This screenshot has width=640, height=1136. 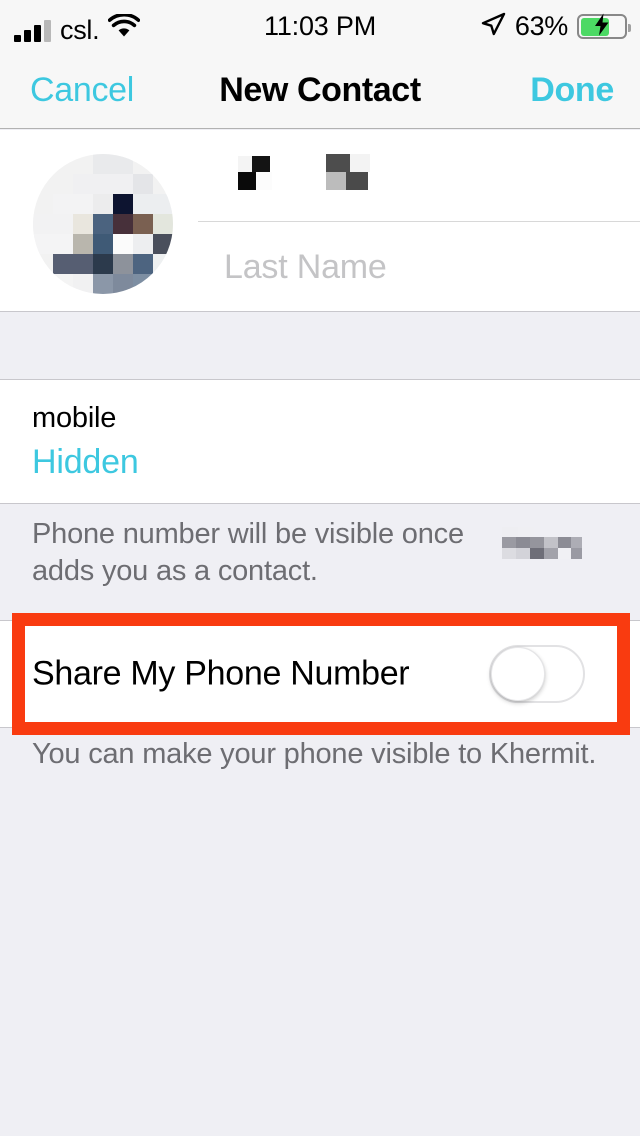 I want to click on share-phone-toggle, so click(x=537, y=674).